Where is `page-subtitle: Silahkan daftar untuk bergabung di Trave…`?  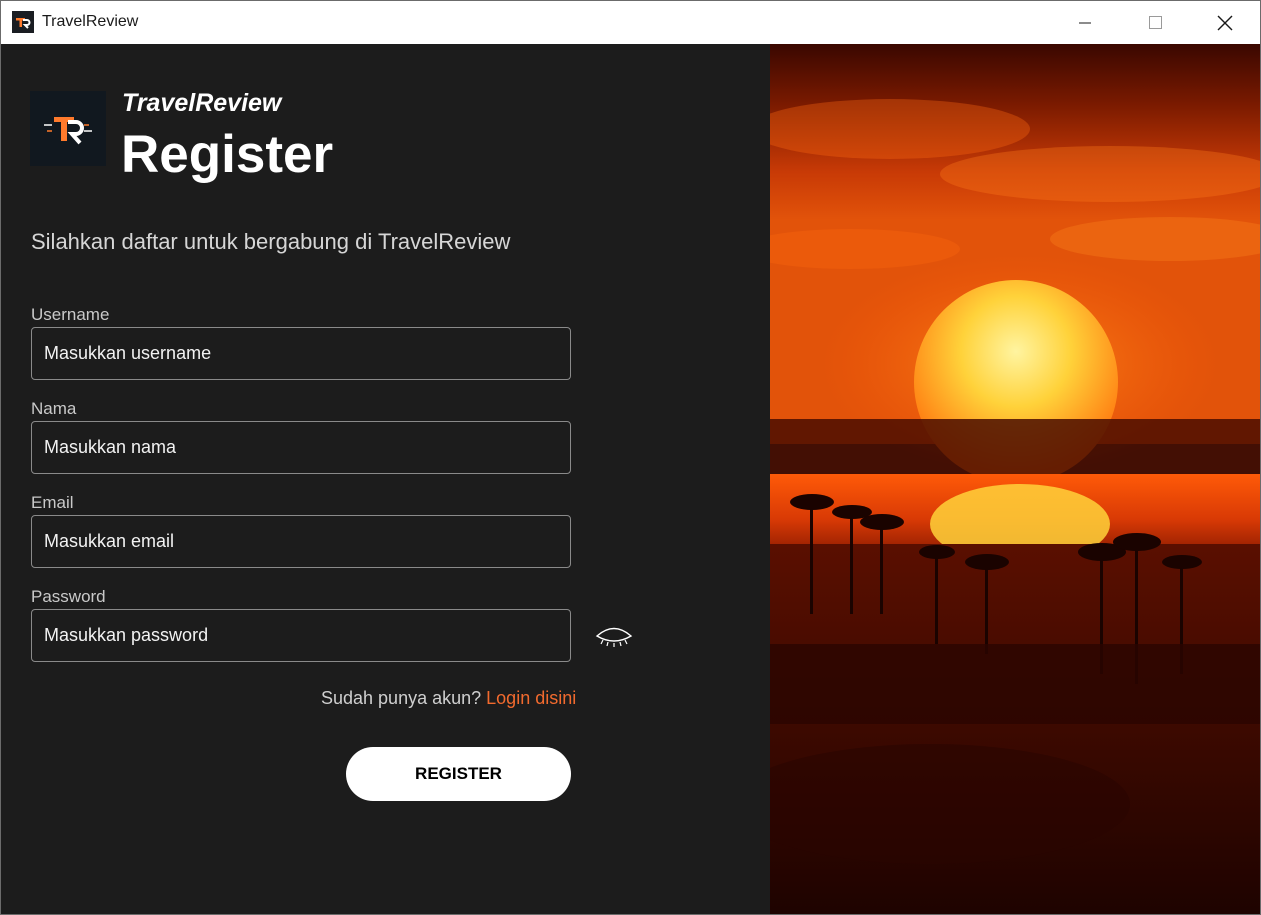 page-subtitle: Silahkan daftar untuk bergabung di Trave… is located at coordinates (271, 241).